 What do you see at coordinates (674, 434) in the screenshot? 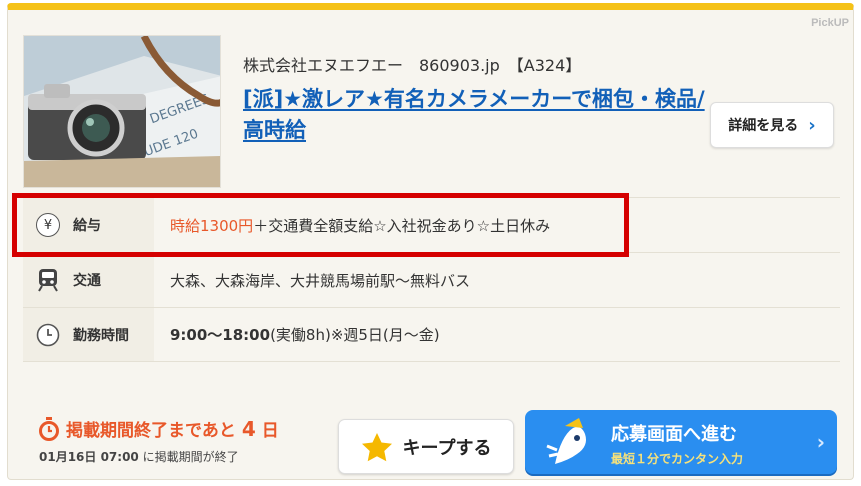
I see `apply-button-label: 応募画面へ進む` at bounding box center [674, 434].